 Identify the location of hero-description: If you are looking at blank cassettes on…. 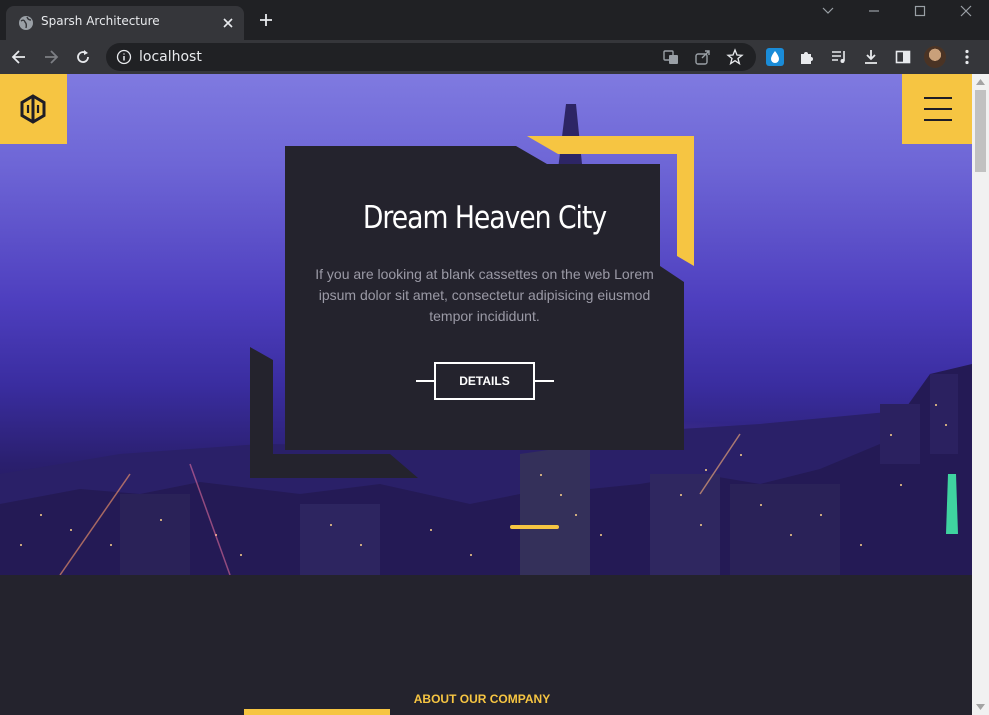
(484, 295).